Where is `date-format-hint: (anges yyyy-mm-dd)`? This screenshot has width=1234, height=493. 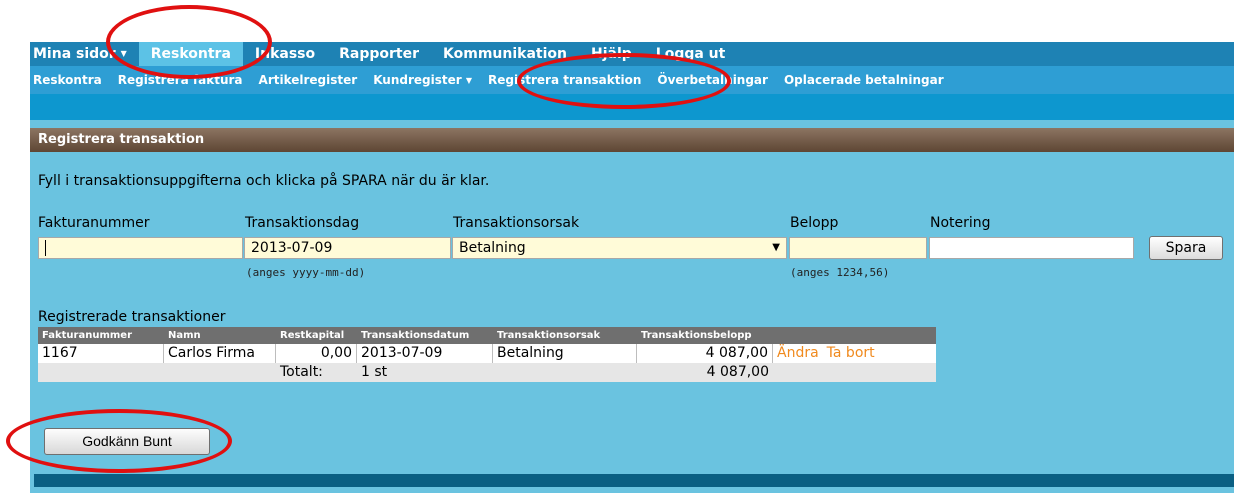 date-format-hint: (anges yyyy-mm-dd) is located at coordinates (306, 272).